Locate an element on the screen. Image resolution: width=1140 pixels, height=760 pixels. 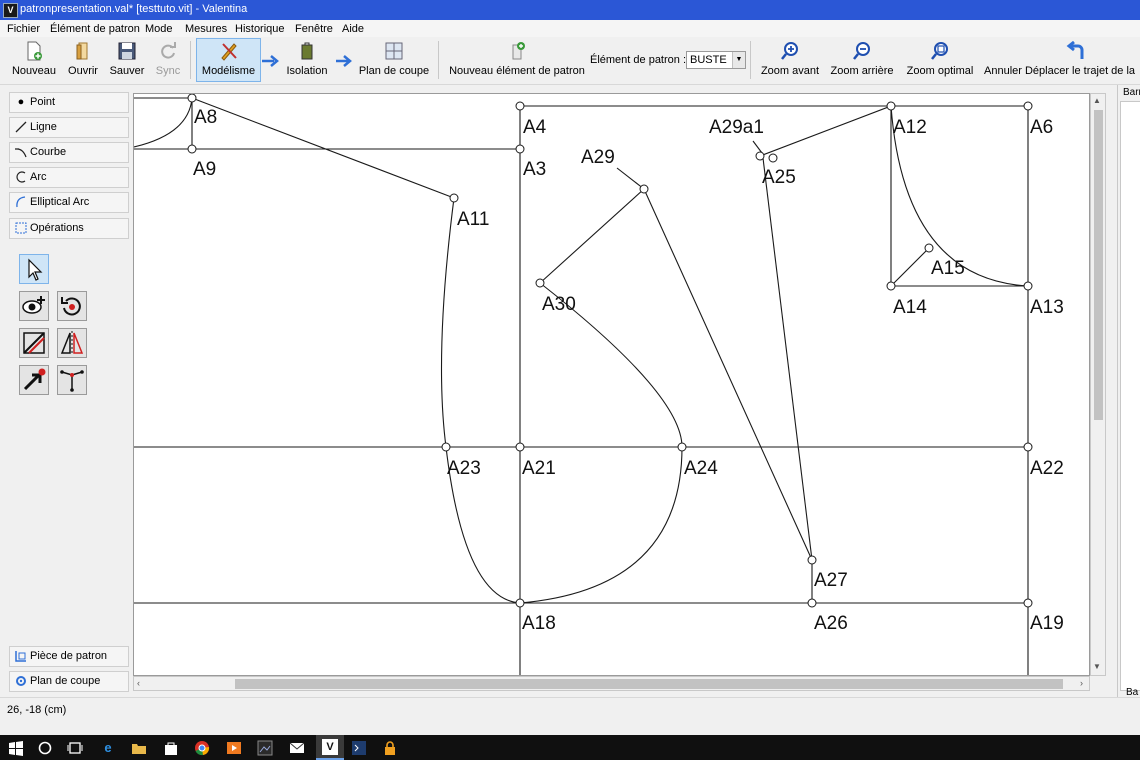
point-tool-button: ● Point is located at coordinates (69, 102).